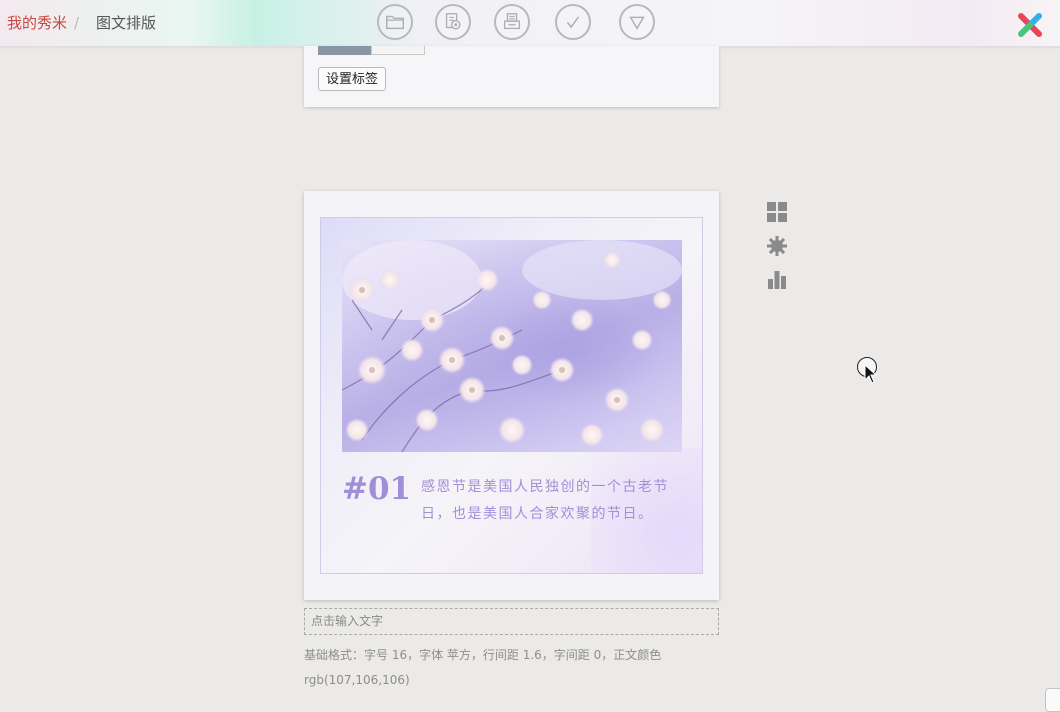  Describe the element at coordinates (377, 489) in the screenshot. I see `section-number: #01` at that location.